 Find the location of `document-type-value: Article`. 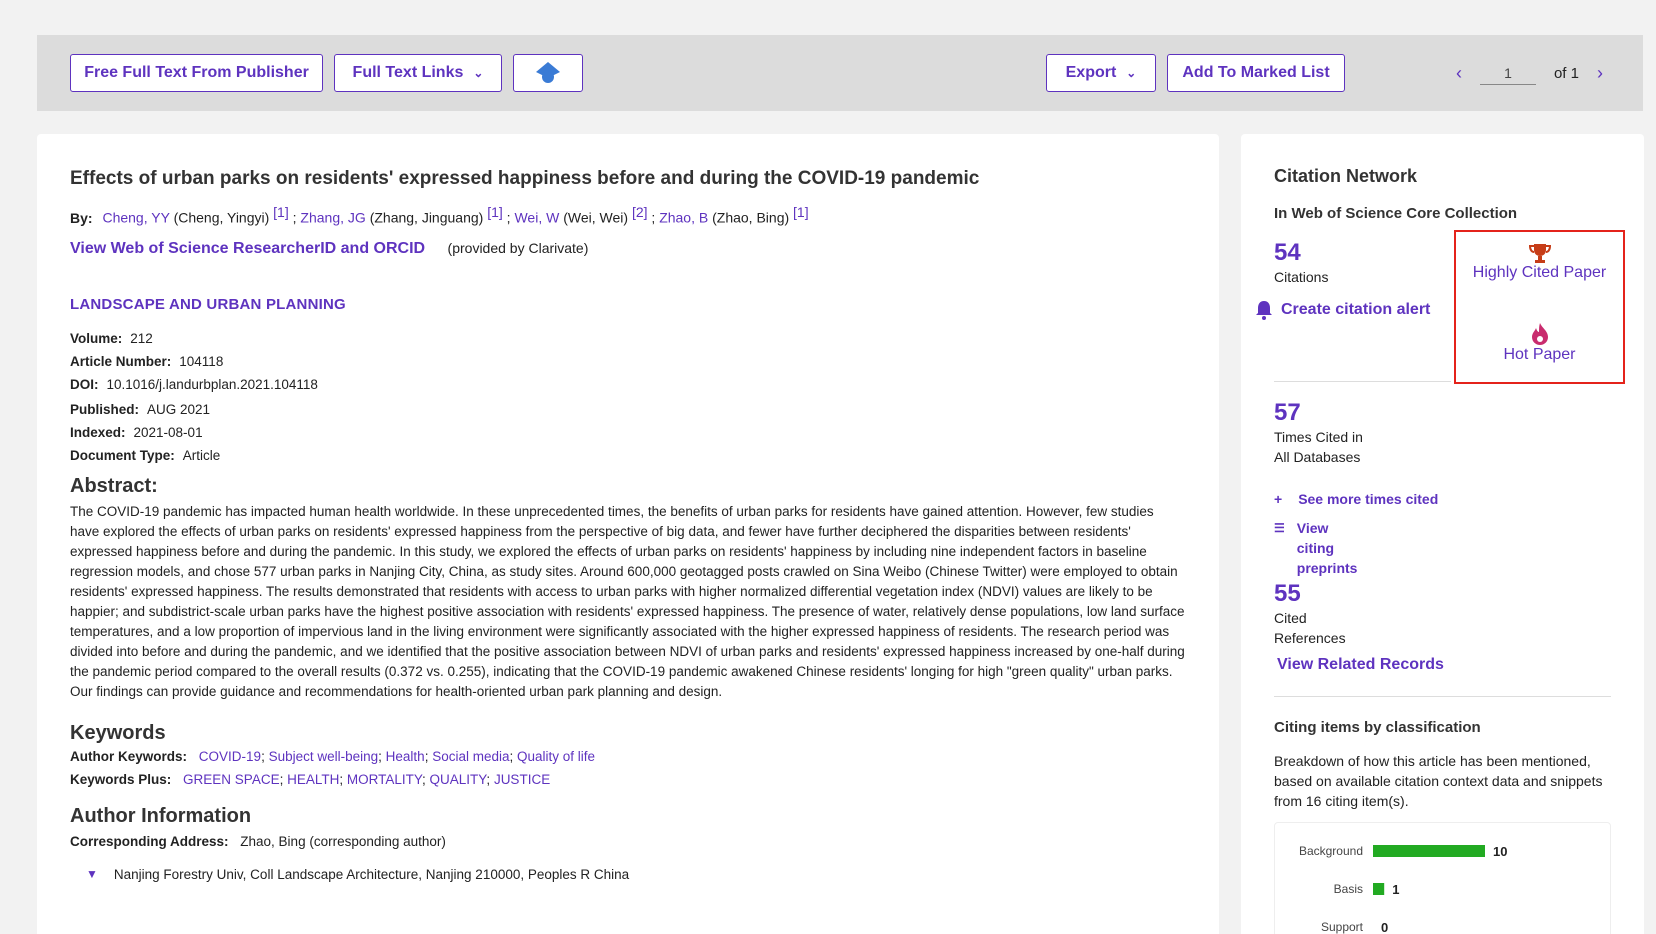

document-type-value: Article is located at coordinates (201, 455).